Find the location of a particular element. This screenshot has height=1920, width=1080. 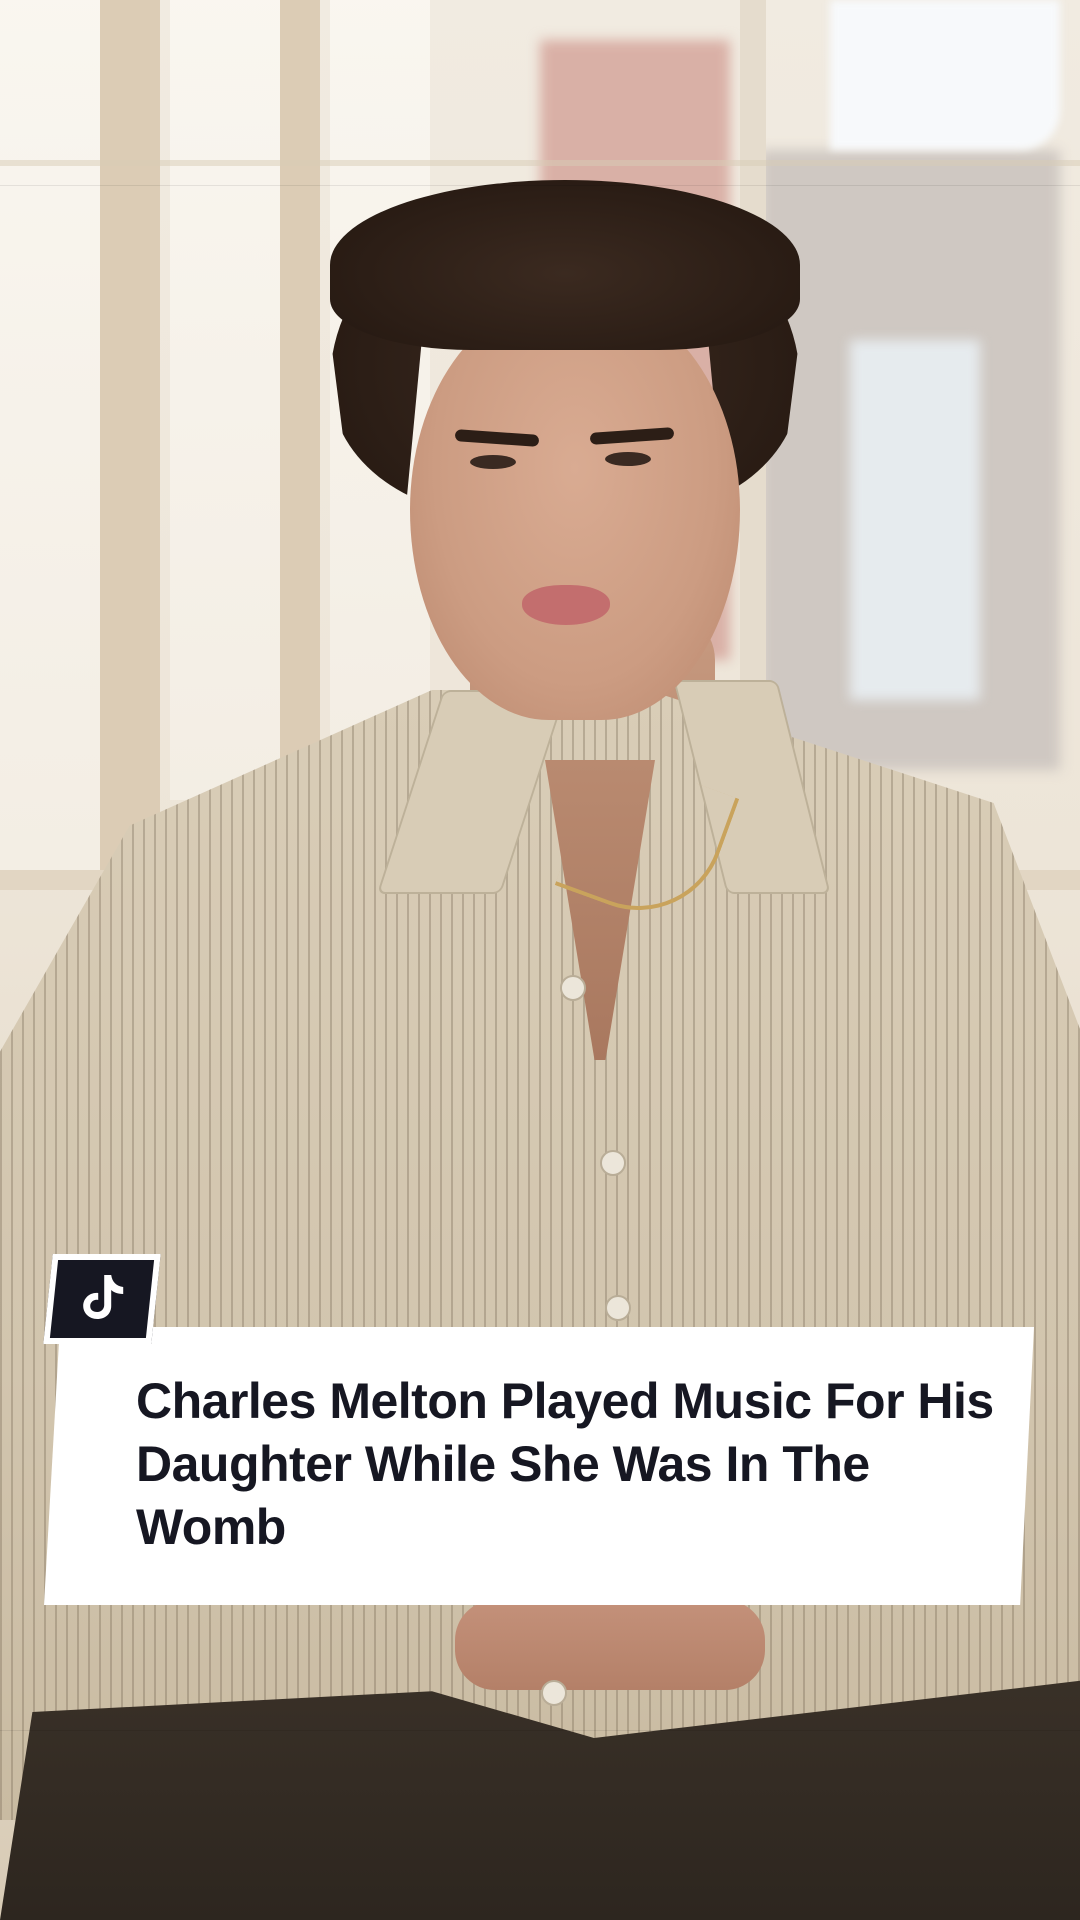

tiktok-badge is located at coordinates (102, 1299).